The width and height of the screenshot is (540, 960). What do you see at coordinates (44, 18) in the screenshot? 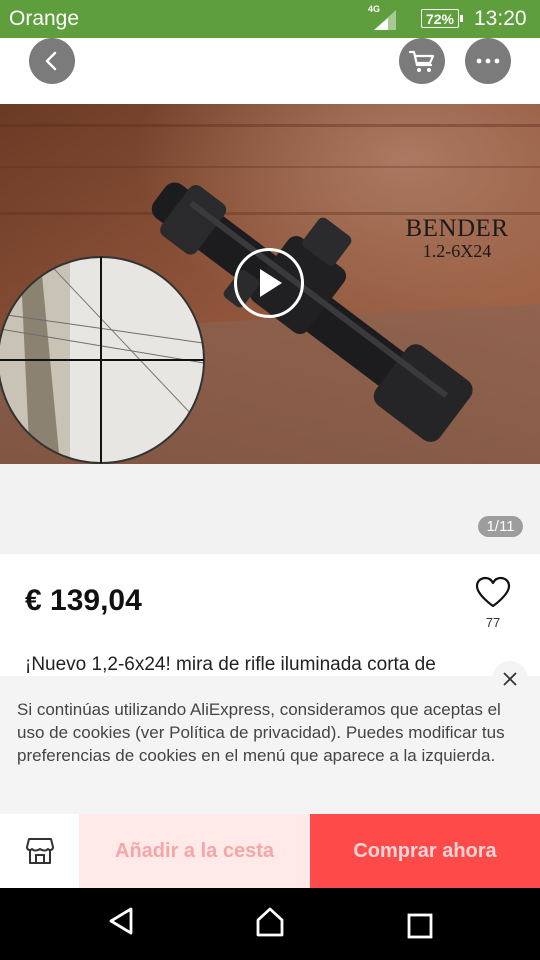
I see `carrier-name: Orange` at bounding box center [44, 18].